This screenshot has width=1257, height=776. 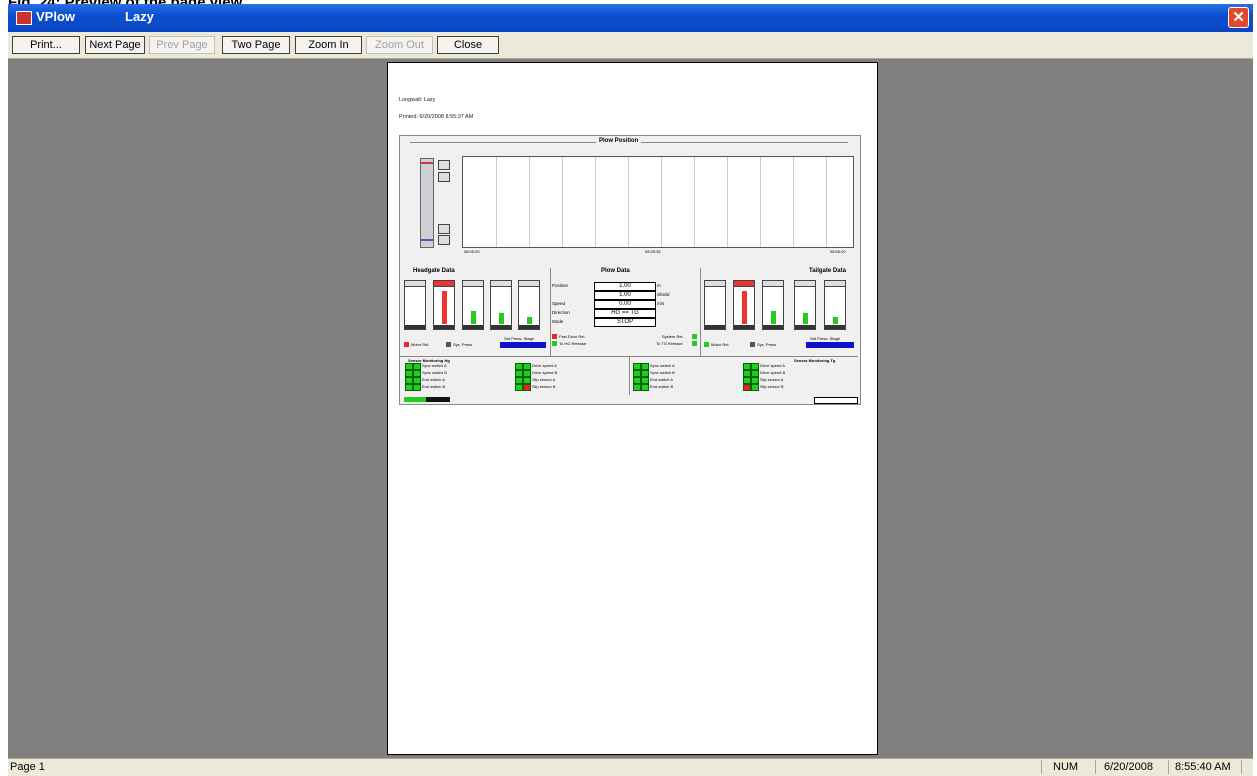 I want to click on hg-shearer-icon, so click(x=444, y=165).